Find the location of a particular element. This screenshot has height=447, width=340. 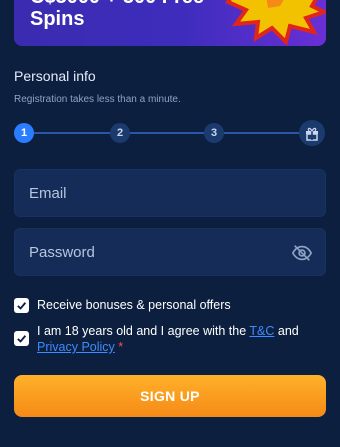

password-field is located at coordinates (170, 252).